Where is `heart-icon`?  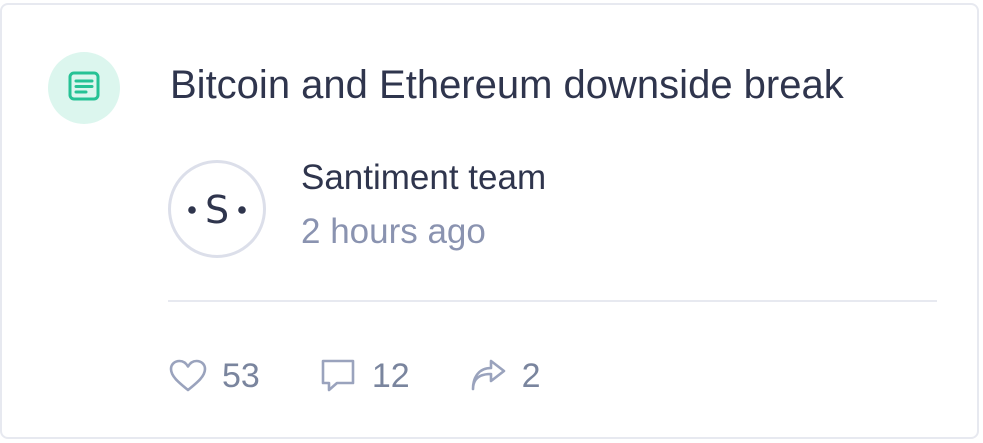 heart-icon is located at coordinates (188, 376).